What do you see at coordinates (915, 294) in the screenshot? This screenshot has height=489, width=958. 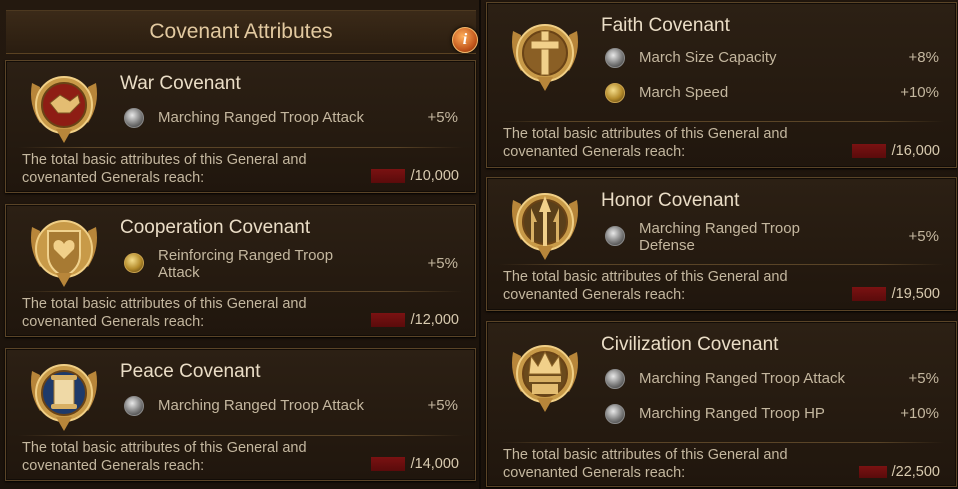 I see `requirement-target: /19,500` at bounding box center [915, 294].